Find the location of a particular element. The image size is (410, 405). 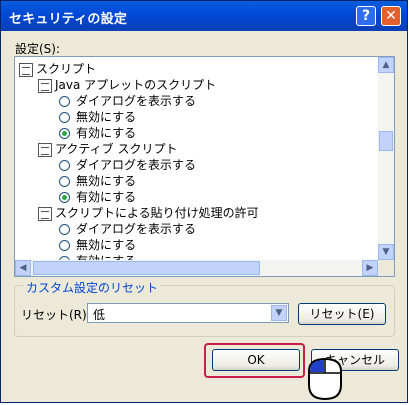

mouse-click-icon is located at coordinates (325, 379).